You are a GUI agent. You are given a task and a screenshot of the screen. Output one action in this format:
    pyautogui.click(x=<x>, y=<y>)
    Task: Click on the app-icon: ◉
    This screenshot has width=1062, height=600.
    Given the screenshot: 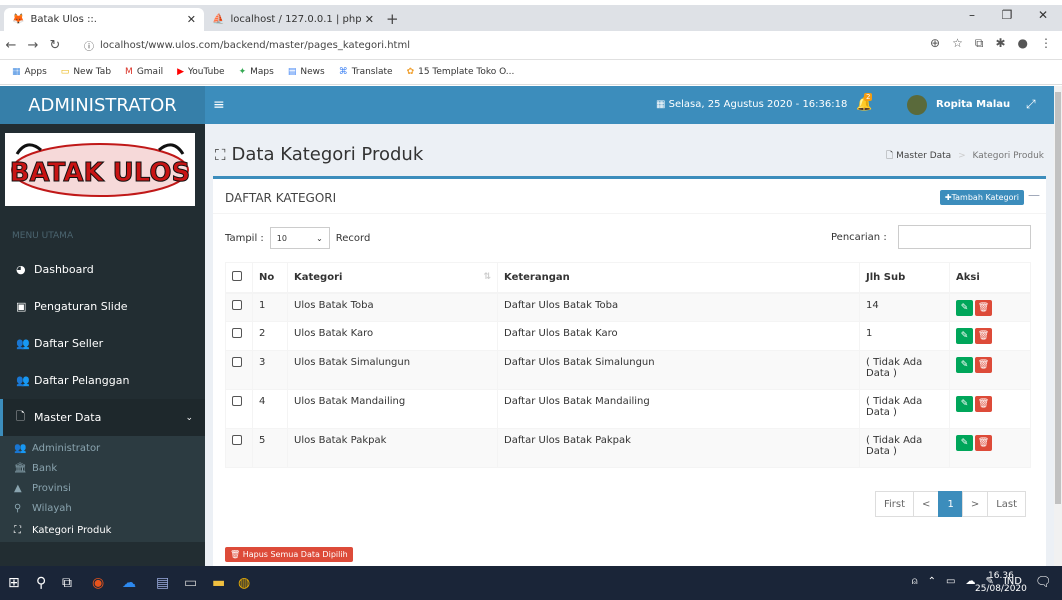 What is the action you would take?
    pyautogui.click(x=98, y=583)
    